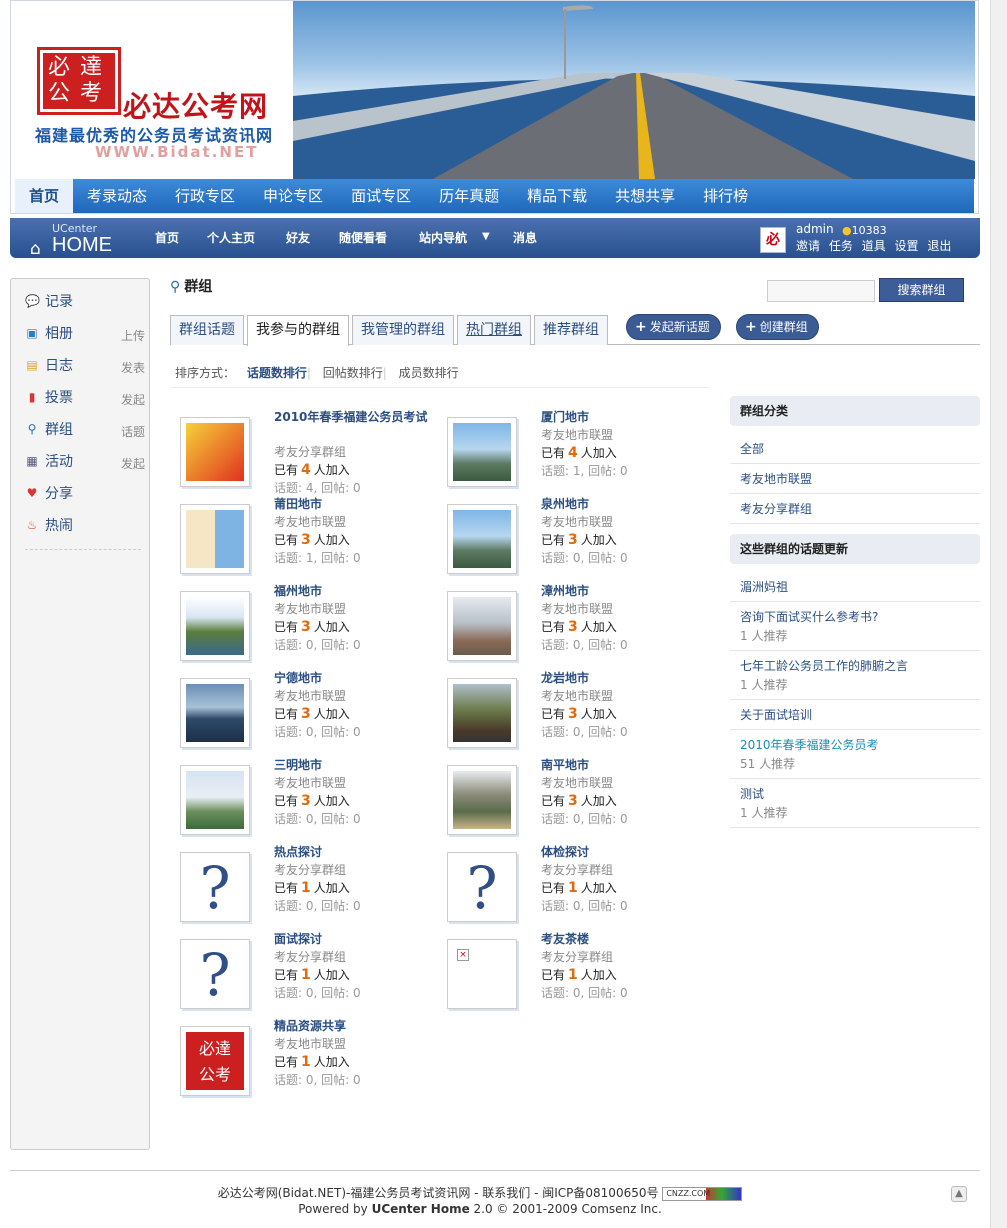 This screenshot has width=1007, height=1228. What do you see at coordinates (205, 196) in the screenshot?
I see `nav-admin-zone: 行政专区` at bounding box center [205, 196].